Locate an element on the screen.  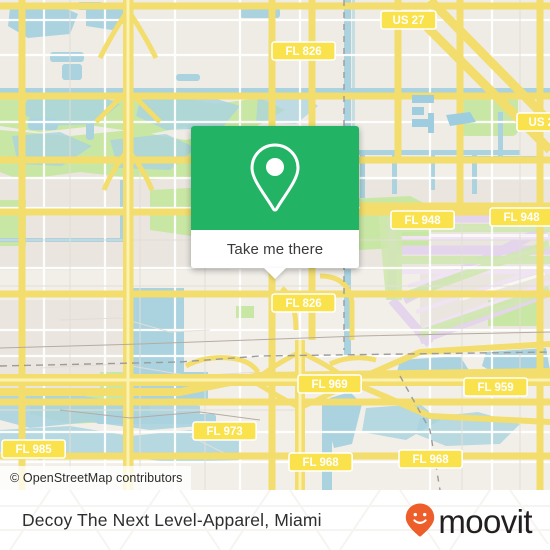
road-shield: FL 985 is located at coordinates (34, 449).